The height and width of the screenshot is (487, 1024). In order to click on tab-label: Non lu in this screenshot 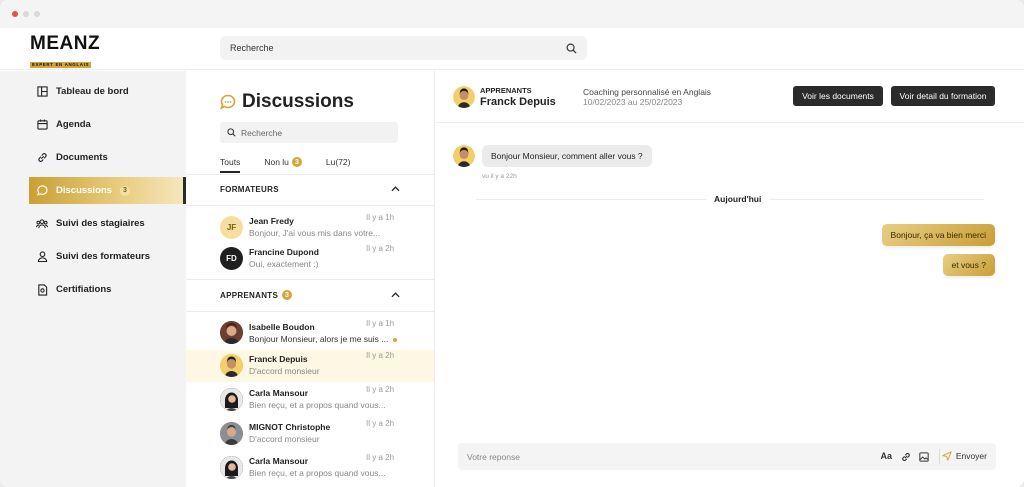, I will do `click(276, 162)`.